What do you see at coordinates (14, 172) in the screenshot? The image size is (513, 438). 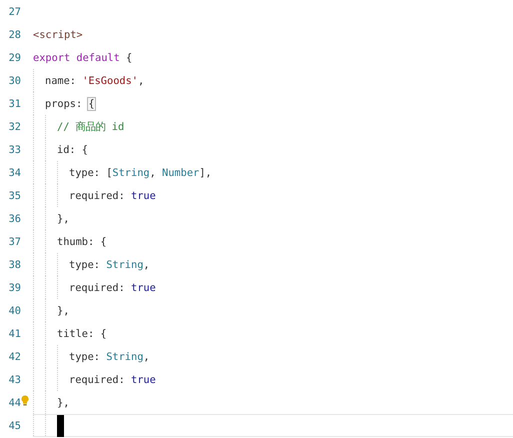 I see `line-number: 34` at bounding box center [14, 172].